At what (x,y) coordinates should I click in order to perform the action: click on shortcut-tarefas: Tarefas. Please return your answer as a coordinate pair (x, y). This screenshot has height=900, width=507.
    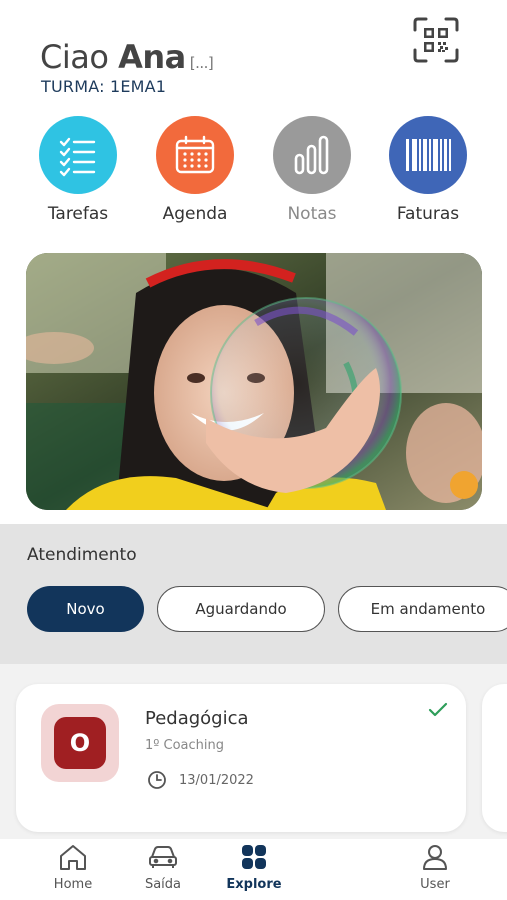
    Looking at the image, I should click on (78, 170).